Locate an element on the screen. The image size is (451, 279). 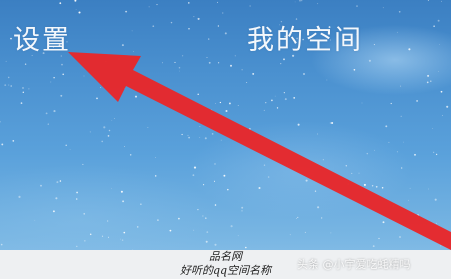
watermark-text: 头条 @小宇爱吃蚝精吗 is located at coordinates (354, 264).